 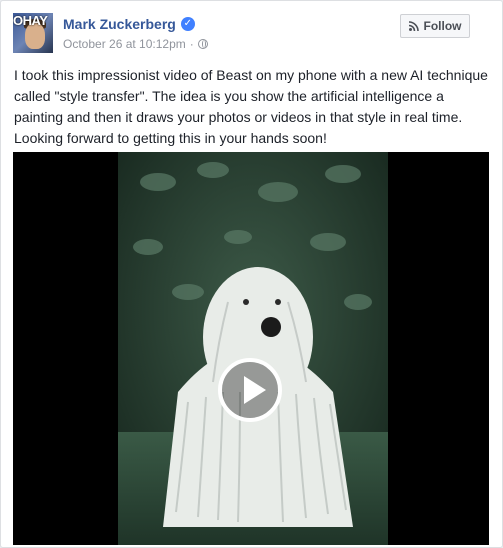 I want to click on avatar-watermark: OHAY, so click(x=30, y=20).